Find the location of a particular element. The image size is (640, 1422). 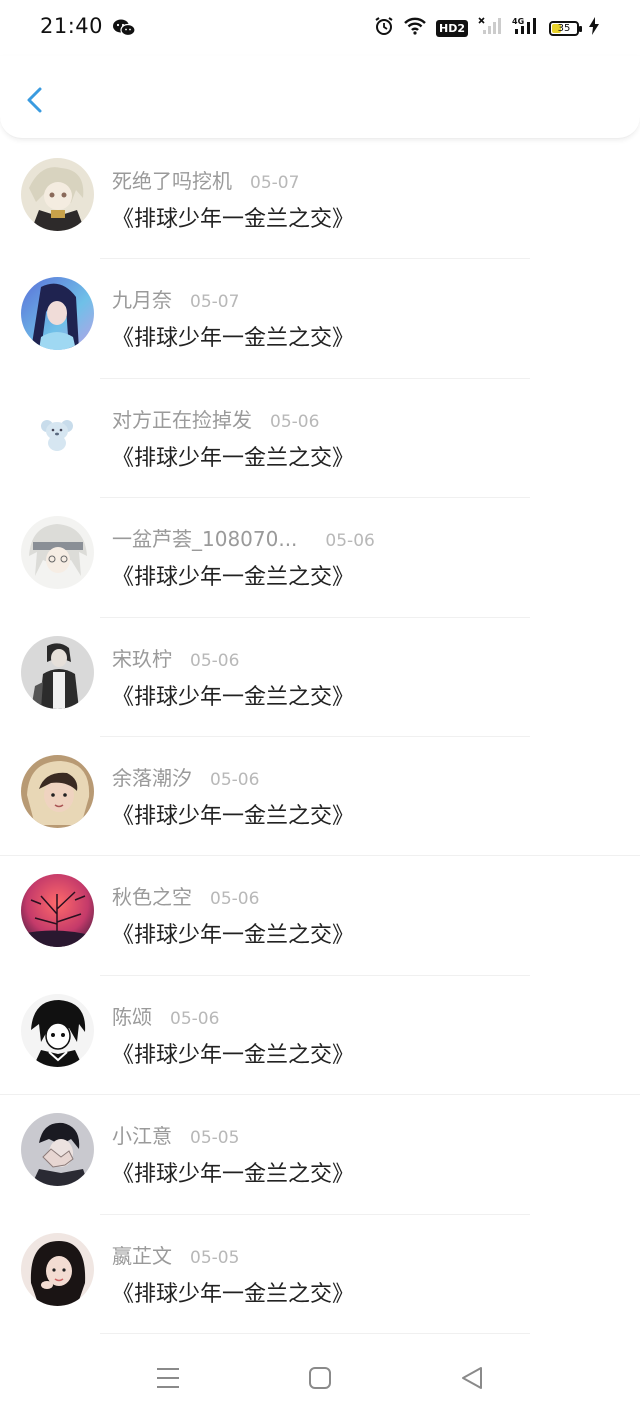

user-name: 死绝了吗挖机 is located at coordinates (172, 181).